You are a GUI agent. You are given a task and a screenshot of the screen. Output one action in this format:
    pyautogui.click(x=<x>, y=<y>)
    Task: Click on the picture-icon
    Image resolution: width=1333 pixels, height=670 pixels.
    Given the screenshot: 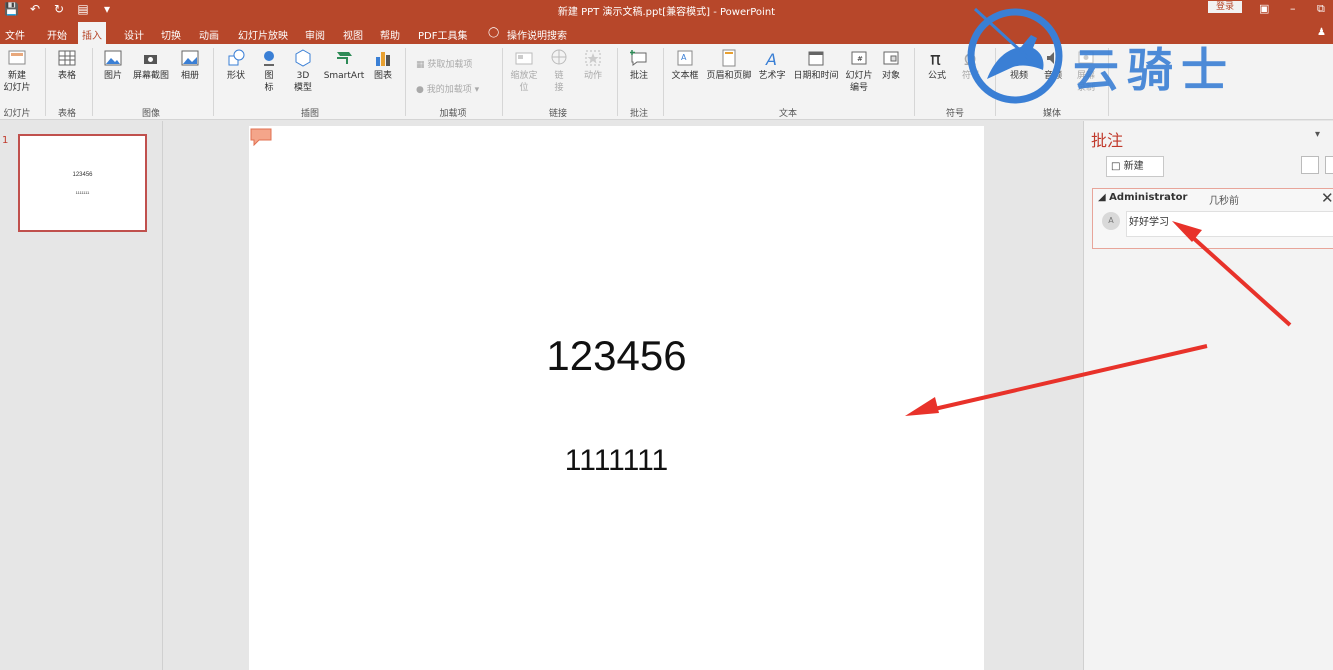 What is the action you would take?
    pyautogui.click(x=113, y=58)
    